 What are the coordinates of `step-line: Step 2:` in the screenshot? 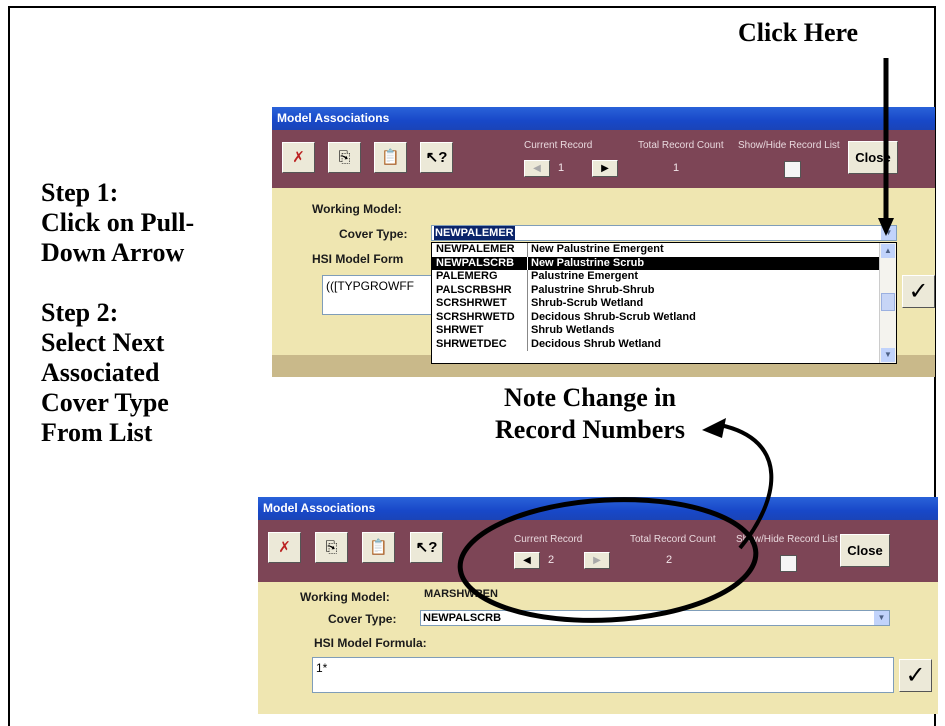 It's located at (80, 312).